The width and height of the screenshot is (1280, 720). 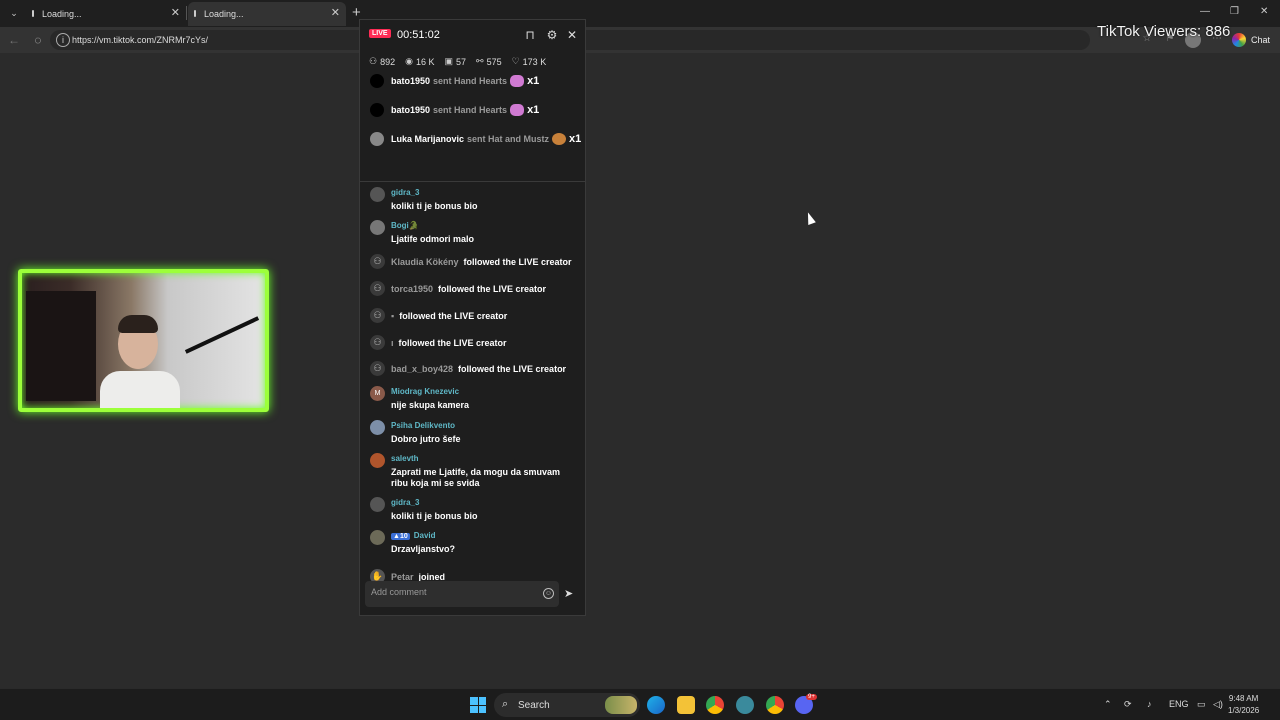 I want to click on gift-item: Luka Marijanovic sent Hat and Mustz x1, so click(x=475, y=139).